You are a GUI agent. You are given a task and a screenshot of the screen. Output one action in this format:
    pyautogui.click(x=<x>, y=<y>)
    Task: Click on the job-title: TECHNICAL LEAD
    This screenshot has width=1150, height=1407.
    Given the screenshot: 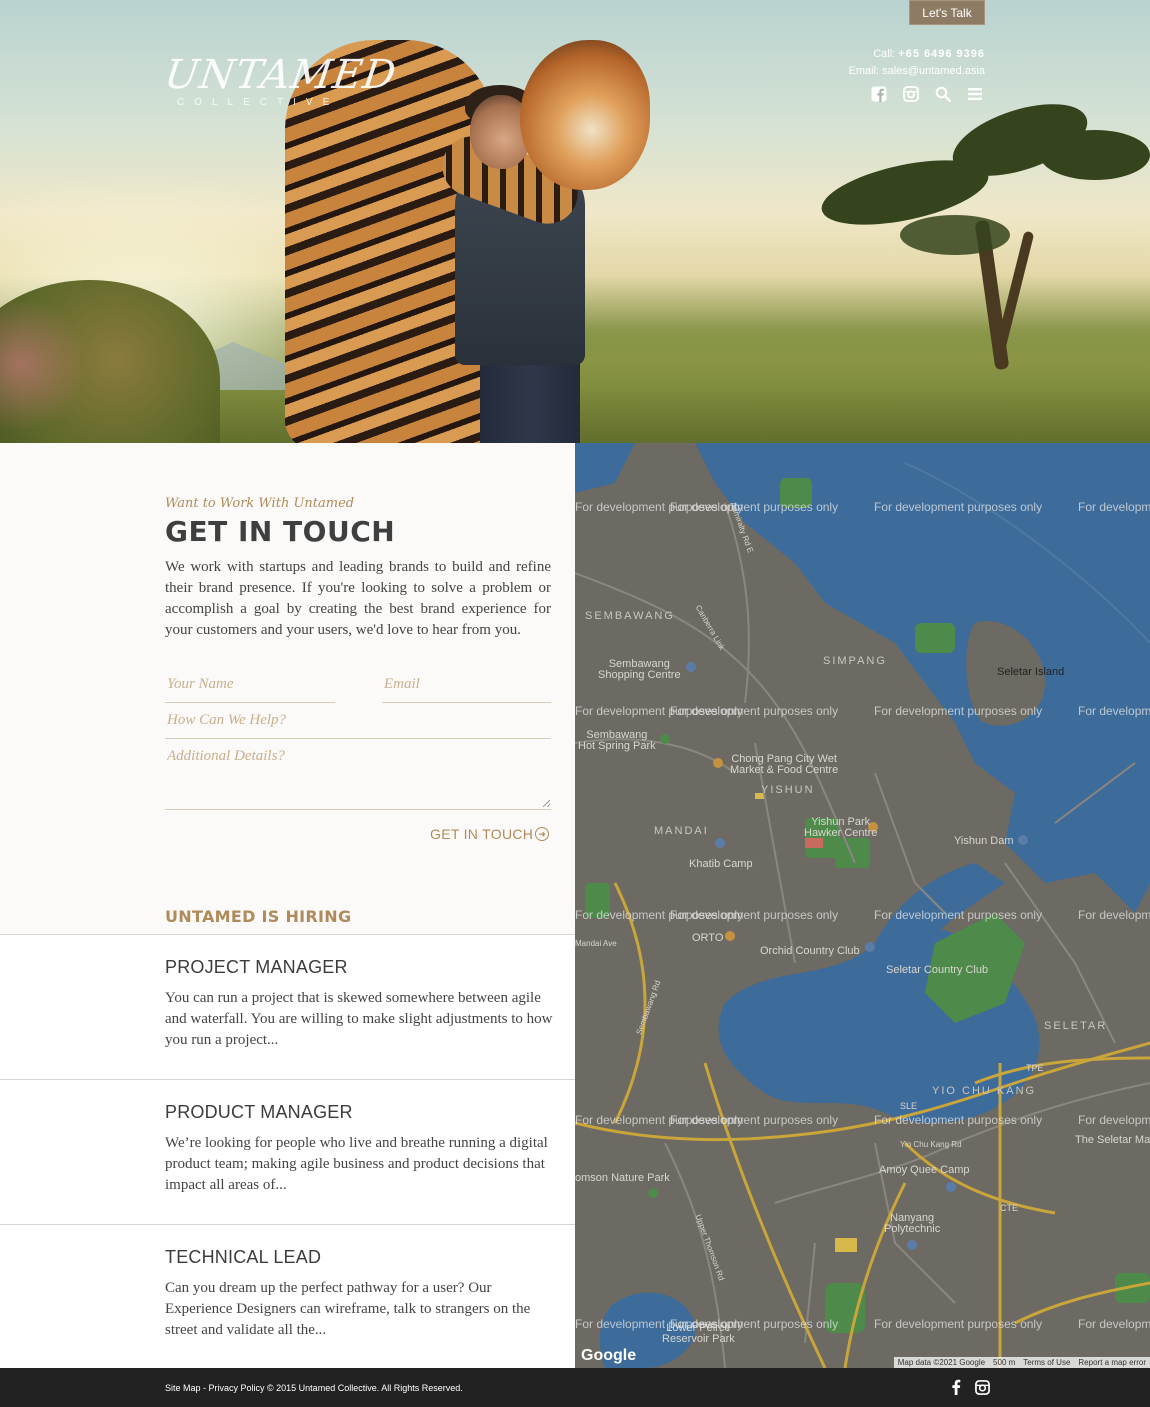 What is the action you would take?
    pyautogui.click(x=243, y=1257)
    